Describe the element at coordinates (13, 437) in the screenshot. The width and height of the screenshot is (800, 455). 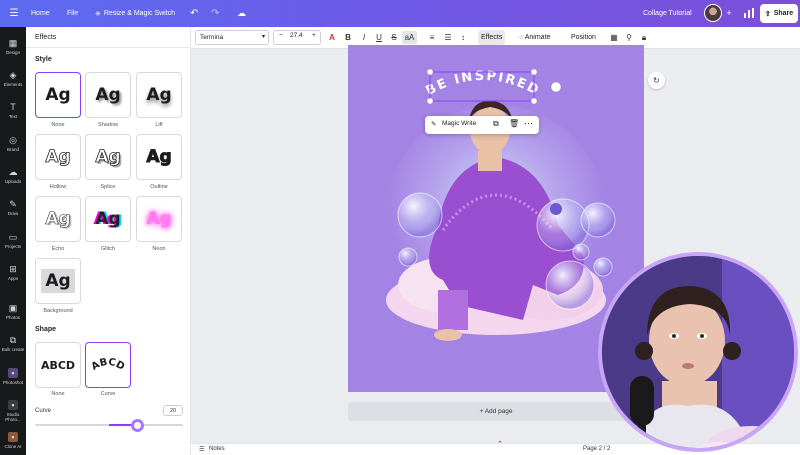
I see `clone-icon: ▪` at that location.